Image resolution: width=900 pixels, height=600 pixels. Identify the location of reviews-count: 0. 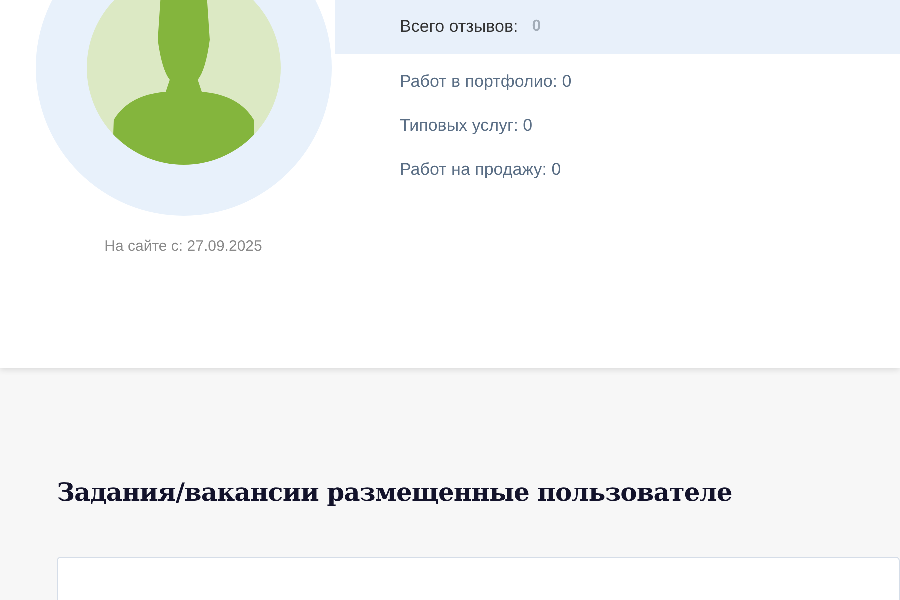
(537, 27).